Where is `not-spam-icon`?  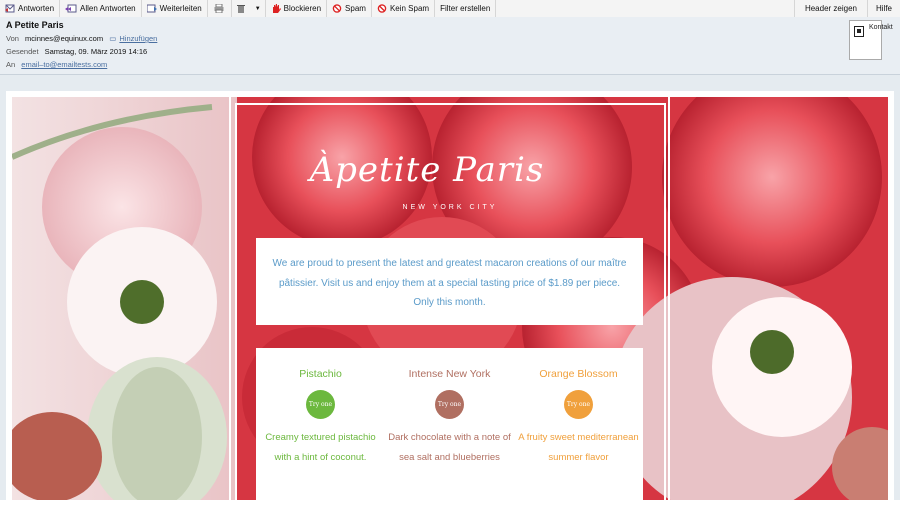
not-spam-icon is located at coordinates (382, 8).